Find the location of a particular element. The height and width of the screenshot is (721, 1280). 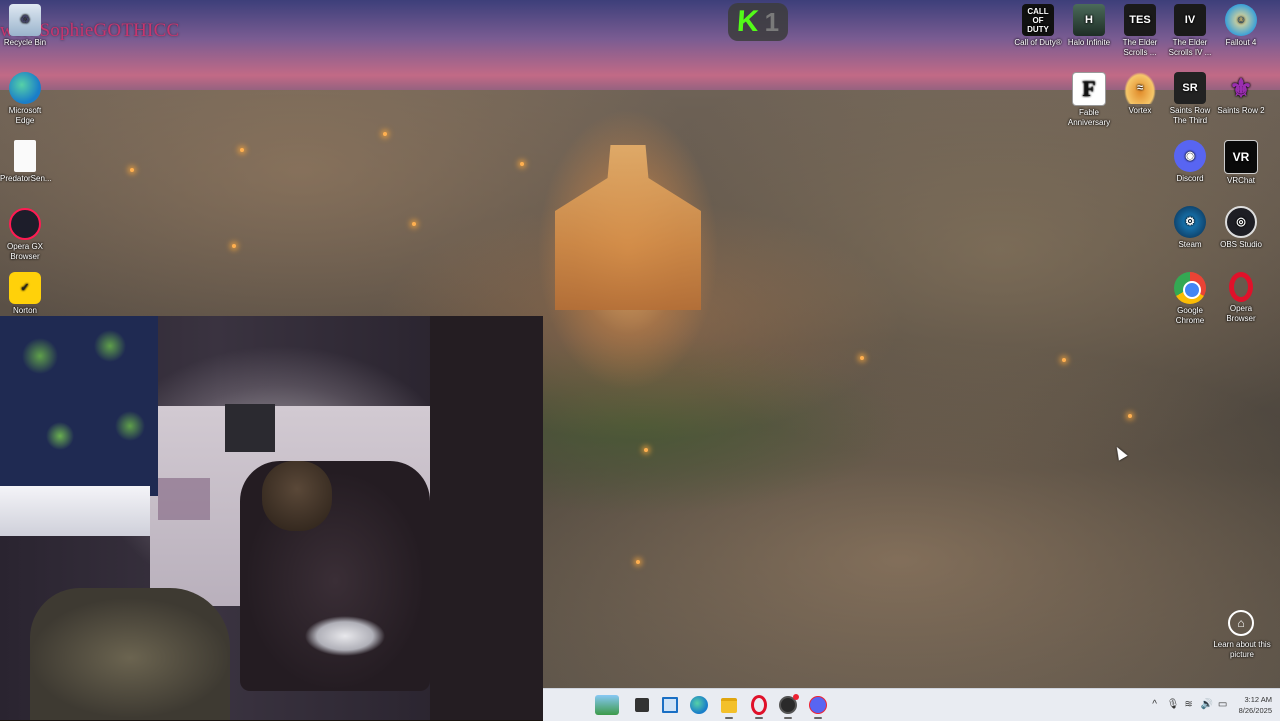

kick-logo-icon: K is located at coordinates (747, 21).